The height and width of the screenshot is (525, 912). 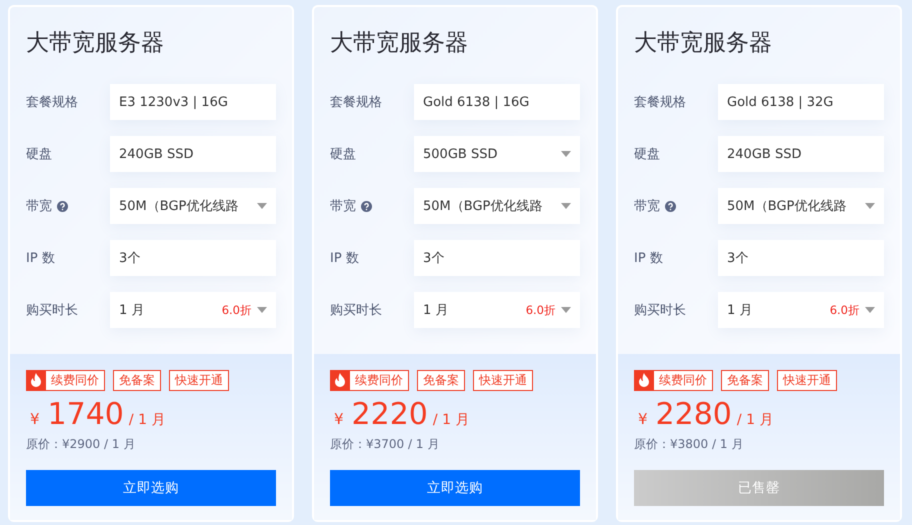 I want to click on original-price: 原价：¥2900 / 1 月, so click(x=81, y=444).